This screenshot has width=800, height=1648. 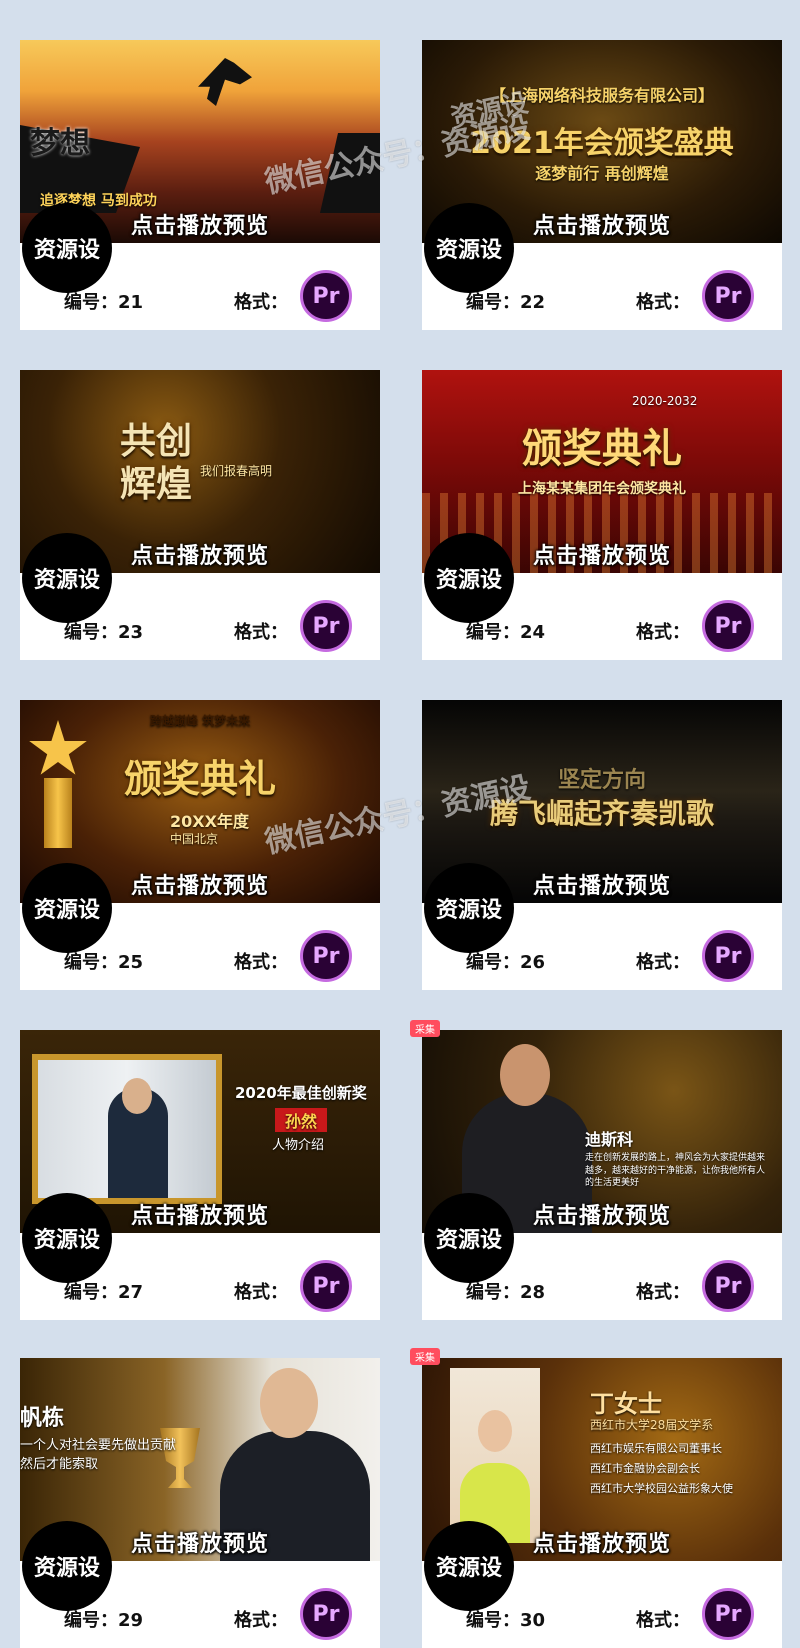 I want to click on thumb-title: 帆栋, so click(x=42, y=1418).